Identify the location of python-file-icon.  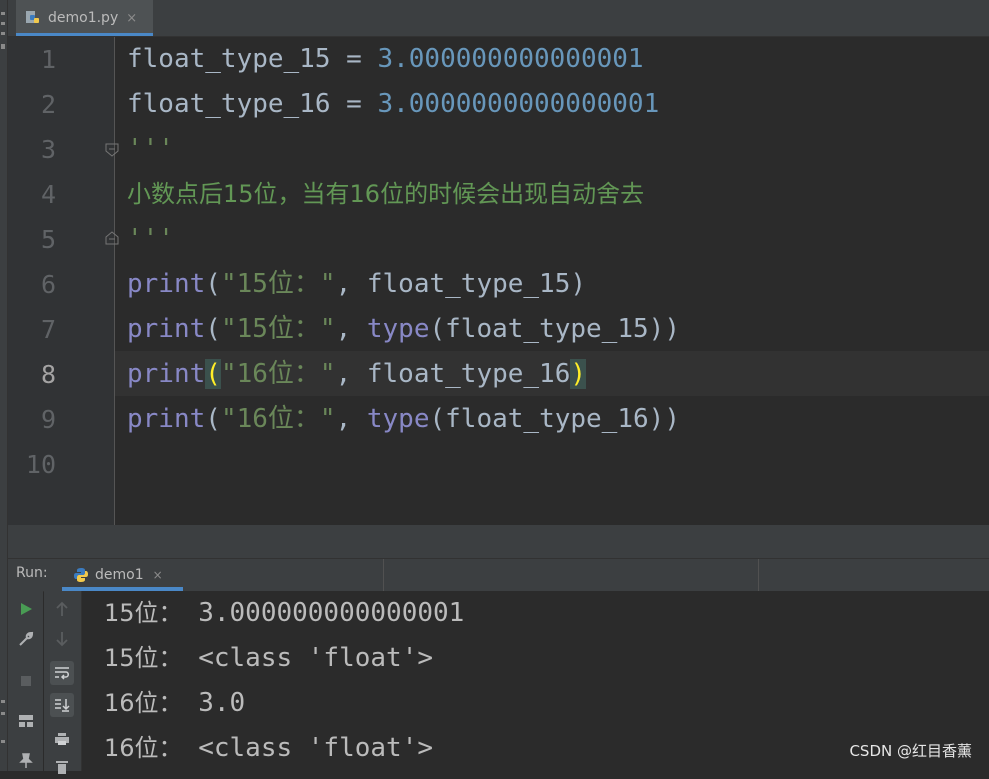
(32, 17).